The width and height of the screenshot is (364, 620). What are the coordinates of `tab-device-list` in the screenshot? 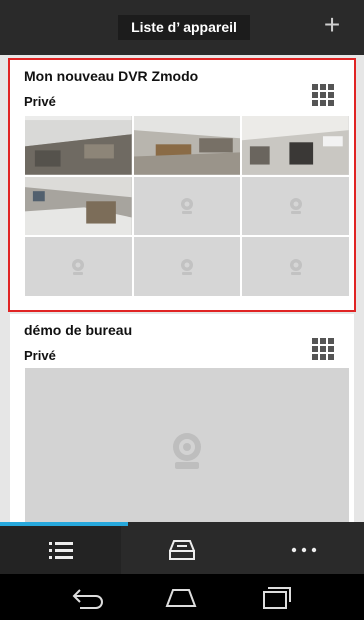 It's located at (60, 550).